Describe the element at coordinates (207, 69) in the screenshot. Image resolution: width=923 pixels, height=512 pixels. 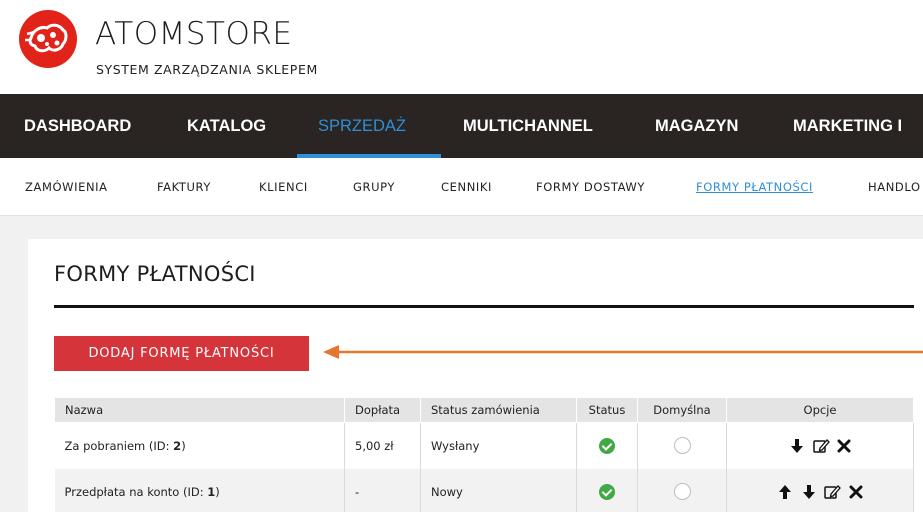
I see `brand-subtitle: SYSTEM ZARZĄDZANIA SKLEPEM` at that location.